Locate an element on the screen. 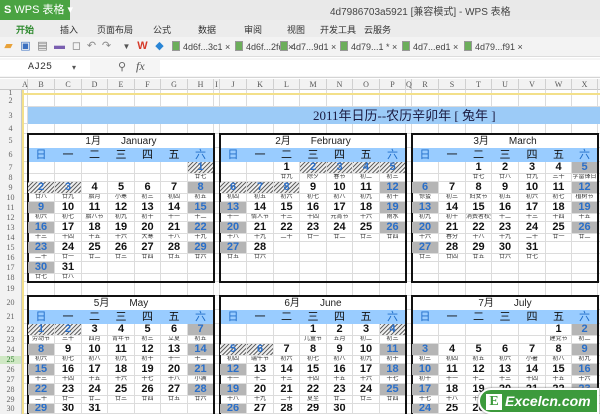 Image resolution: width=600 pixels, height=414 pixels. menu-home: 开始 is located at coordinates (25, 29).